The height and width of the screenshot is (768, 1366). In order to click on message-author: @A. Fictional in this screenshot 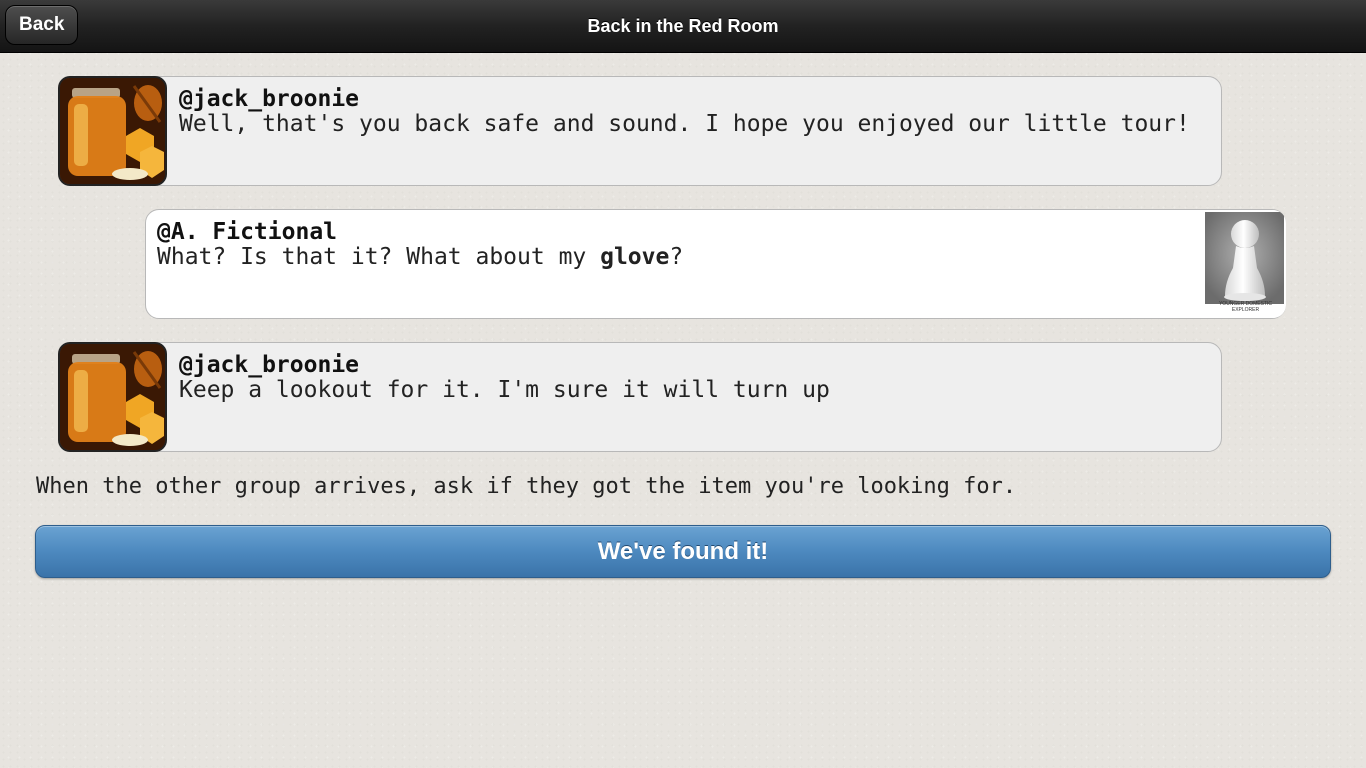, I will do `click(247, 232)`.